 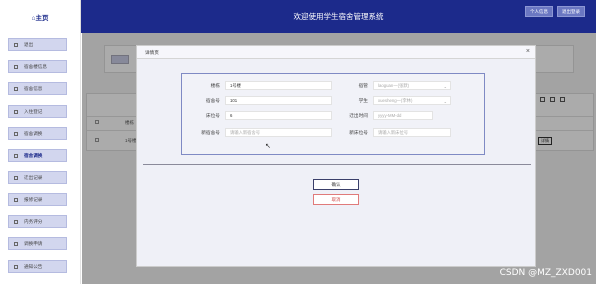 What do you see at coordinates (152, 52) in the screenshot?
I see `modal-title: 详情页` at bounding box center [152, 52].